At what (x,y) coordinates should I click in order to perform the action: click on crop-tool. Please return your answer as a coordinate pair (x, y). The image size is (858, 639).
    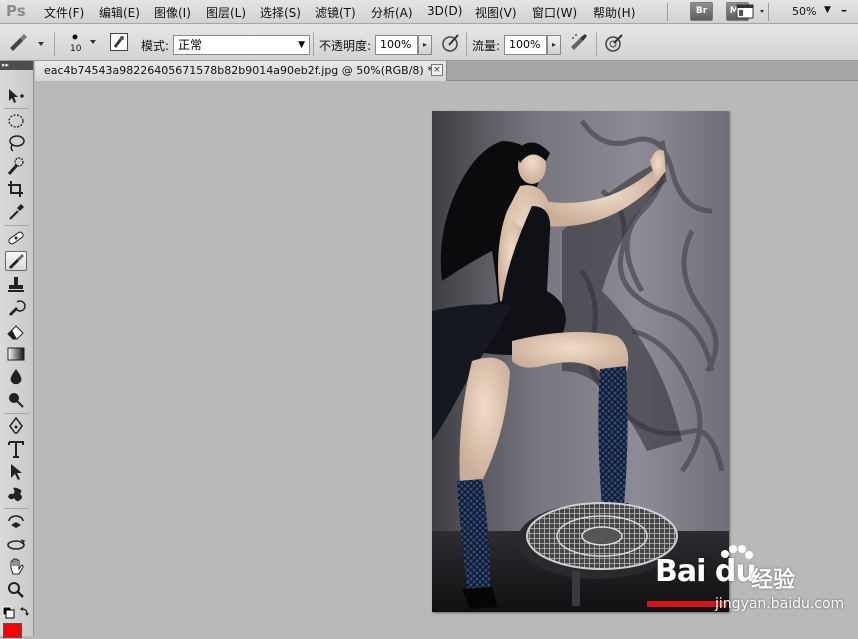
    Looking at the image, I should click on (16, 189).